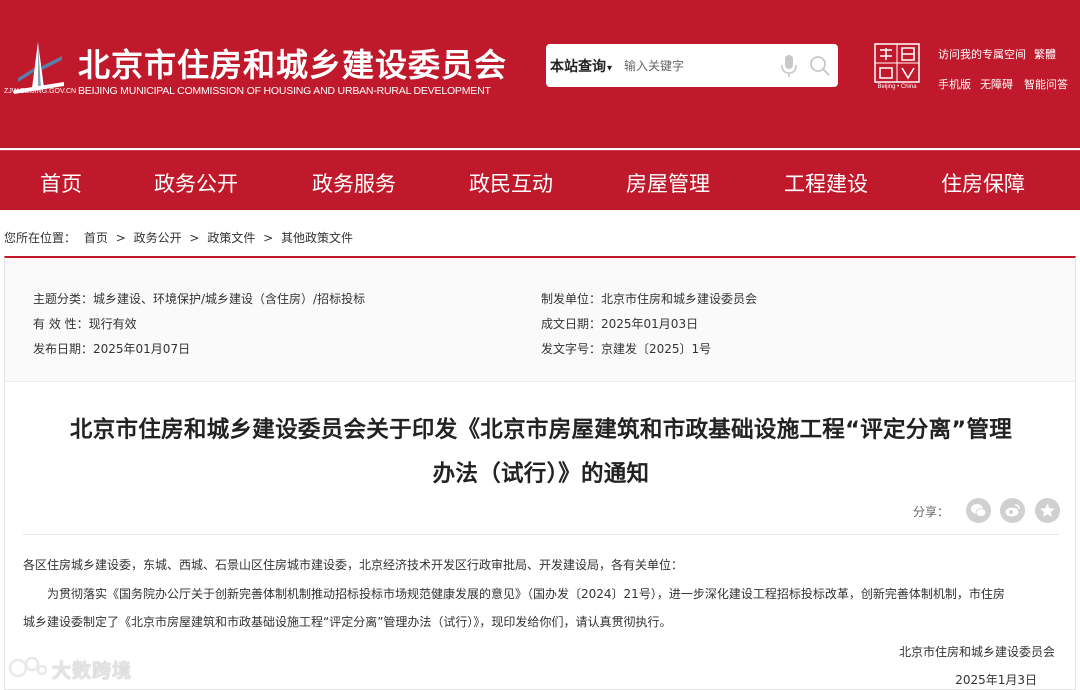 The height and width of the screenshot is (690, 1080). Describe the element at coordinates (626, 349) in the screenshot. I see `meta-doc-number: 发文字号：京建发〔2025〕1号` at that location.